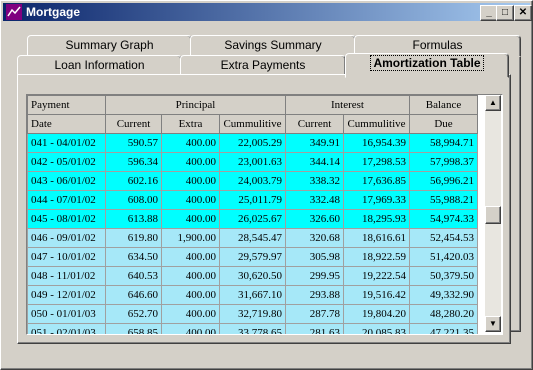 The width and height of the screenshot is (533, 370). Describe the element at coordinates (443, 314) in the screenshot. I see `table-cell: 48,280.20` at that location.